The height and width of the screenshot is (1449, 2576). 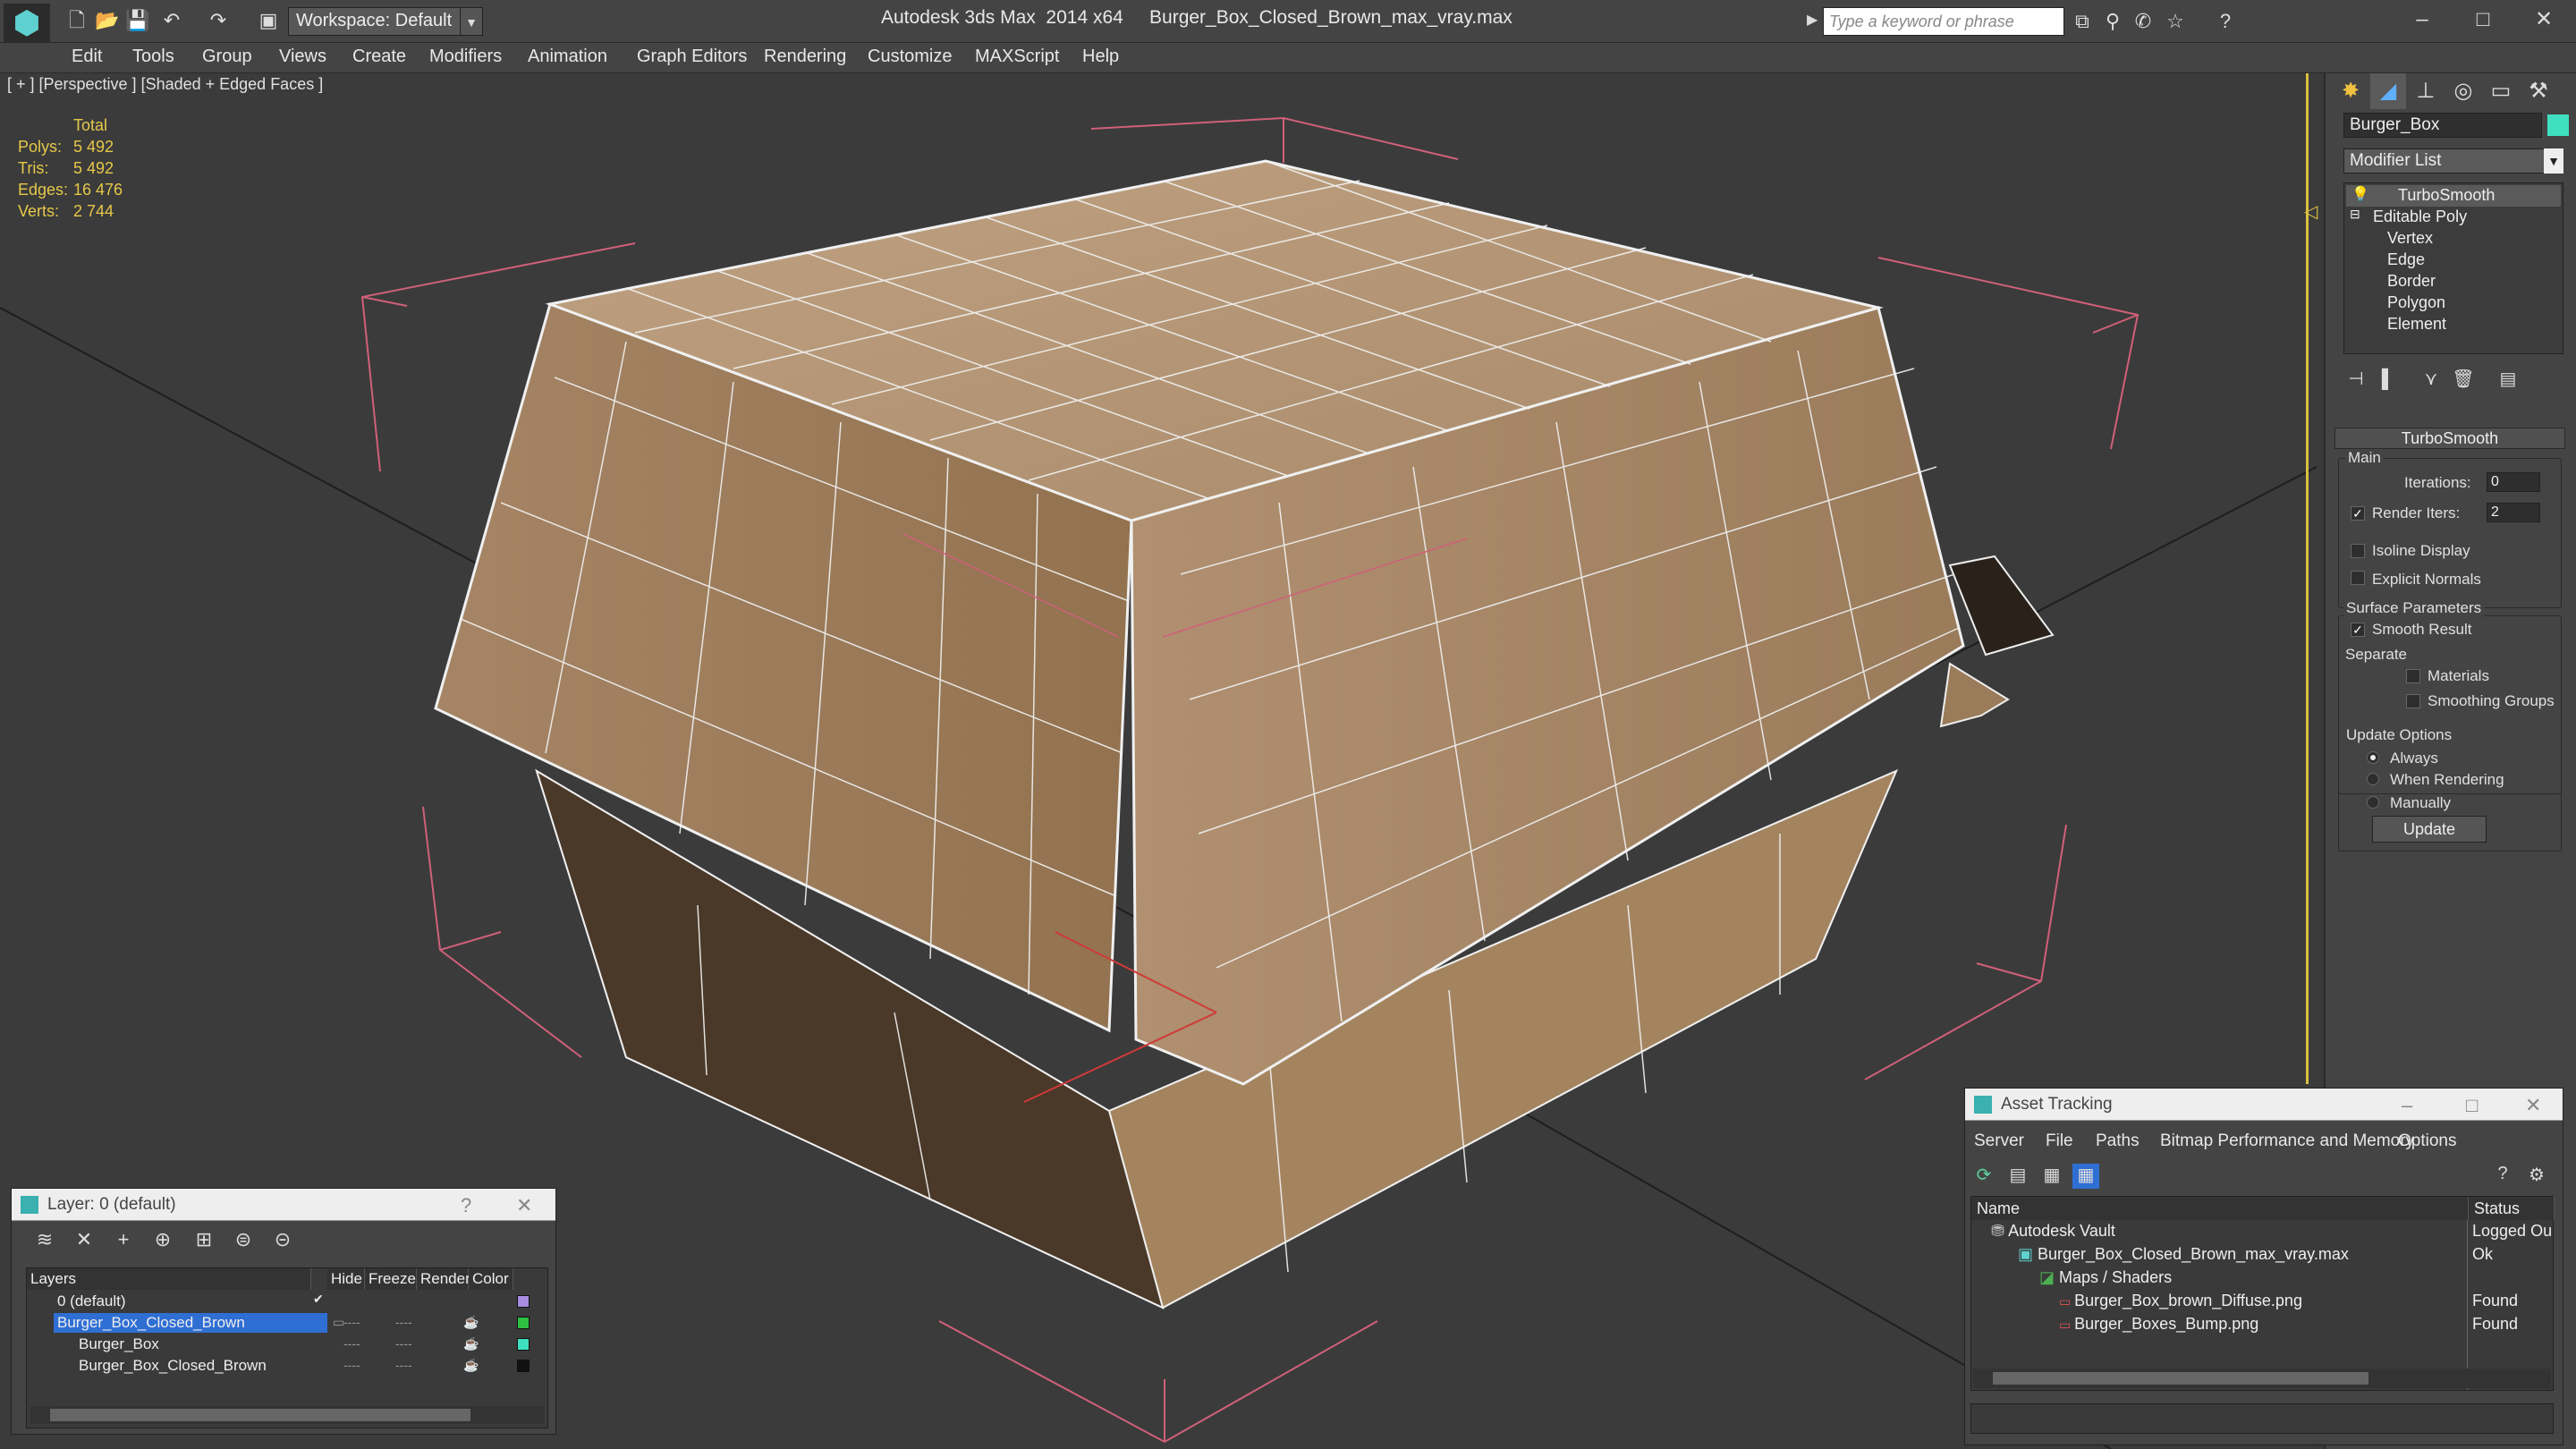 What do you see at coordinates (243, 1240) in the screenshot?
I see `highlight-layer-icon: ⊜` at bounding box center [243, 1240].